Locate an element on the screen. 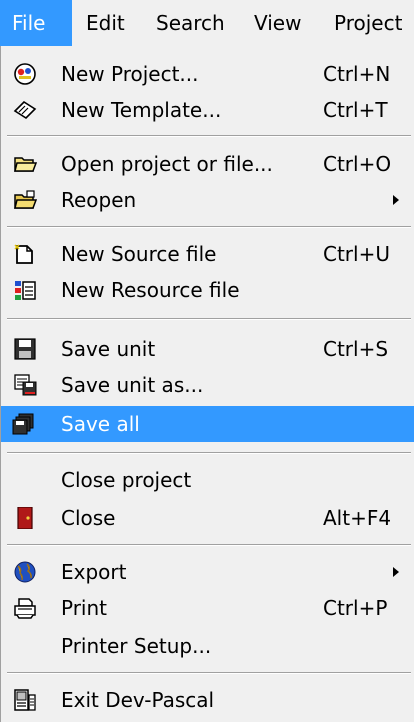  menu-item-label: Close is located at coordinates (88, 518).